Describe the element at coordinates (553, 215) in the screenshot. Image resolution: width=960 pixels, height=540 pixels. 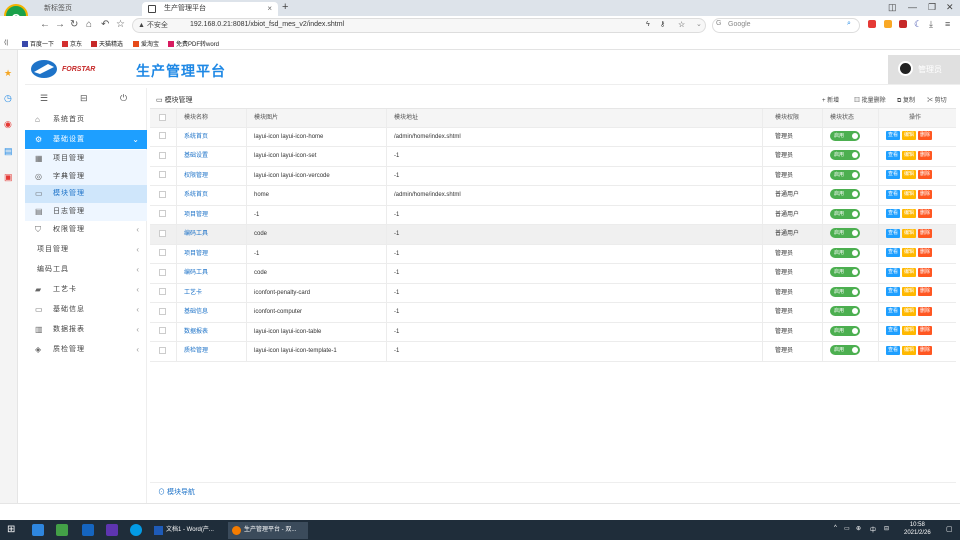
I see `table-row: 项目管理 -1 -1 普通用户 启用 查看 编辑 删除` at that location.